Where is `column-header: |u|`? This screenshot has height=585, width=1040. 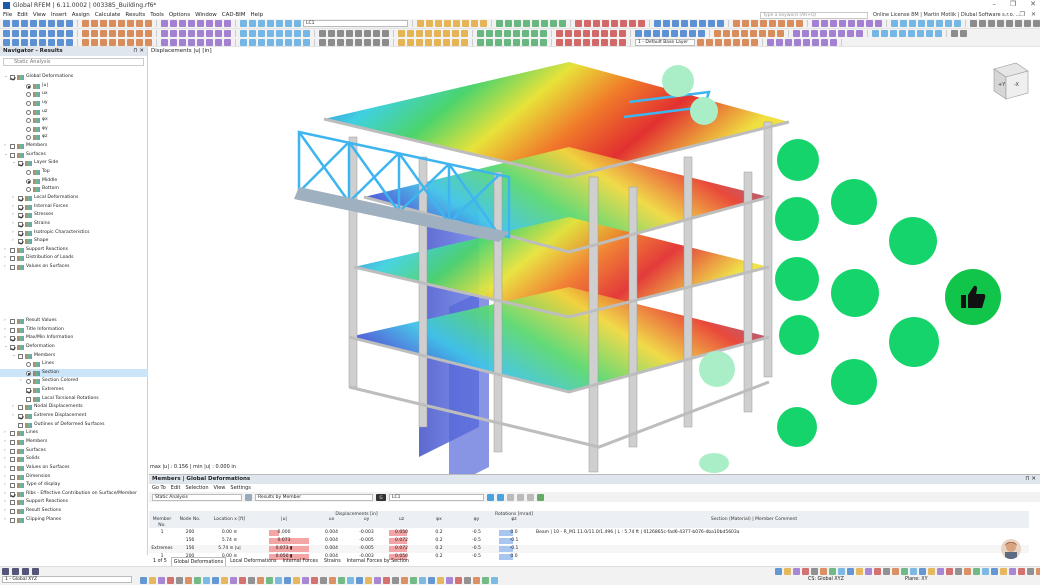 column-header: |u| is located at coordinates (284, 521).